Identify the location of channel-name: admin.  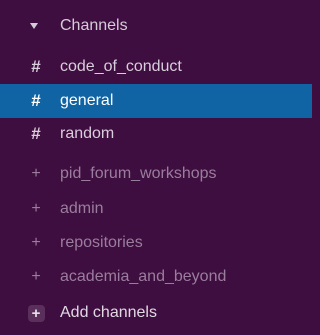
(82, 208).